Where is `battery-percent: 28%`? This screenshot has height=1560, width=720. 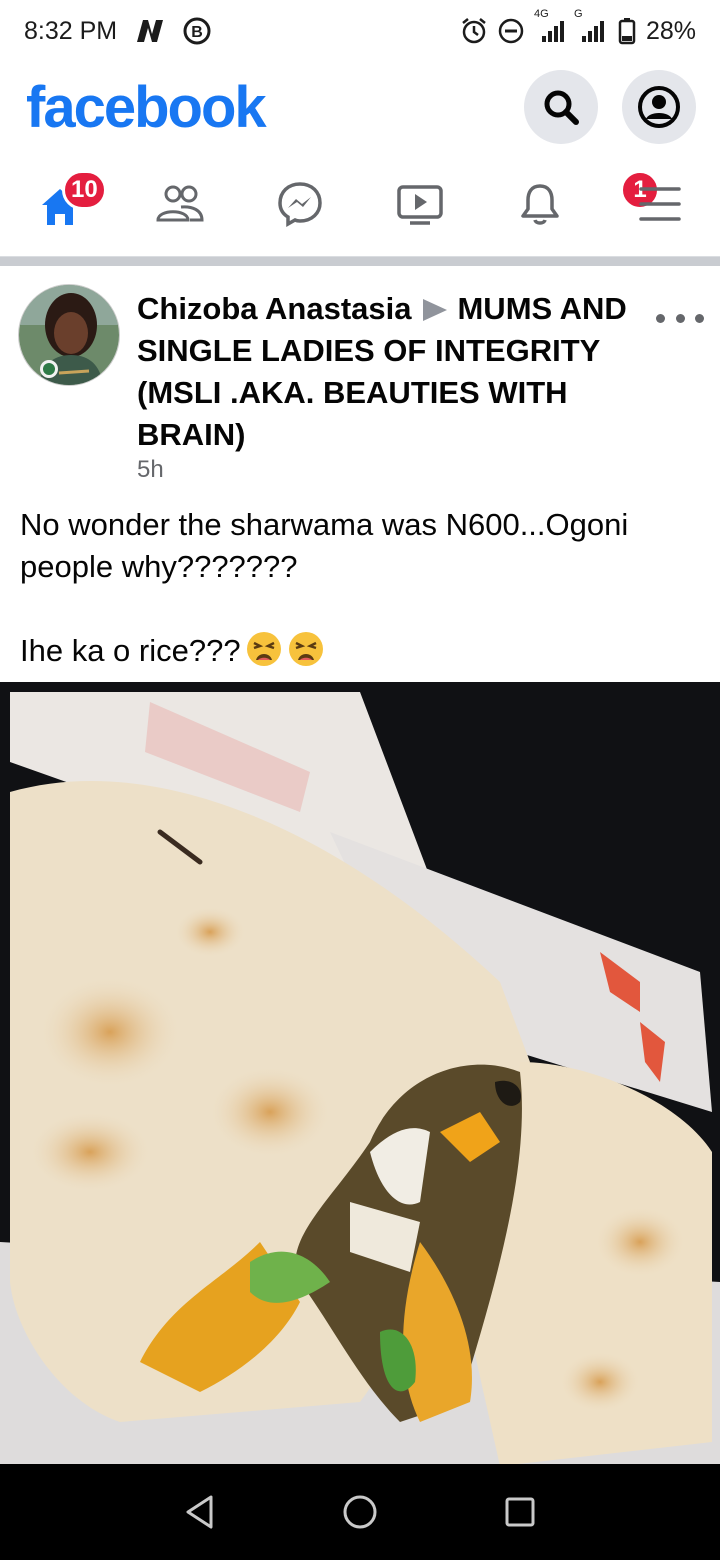
battery-percent: 28% is located at coordinates (670, 30).